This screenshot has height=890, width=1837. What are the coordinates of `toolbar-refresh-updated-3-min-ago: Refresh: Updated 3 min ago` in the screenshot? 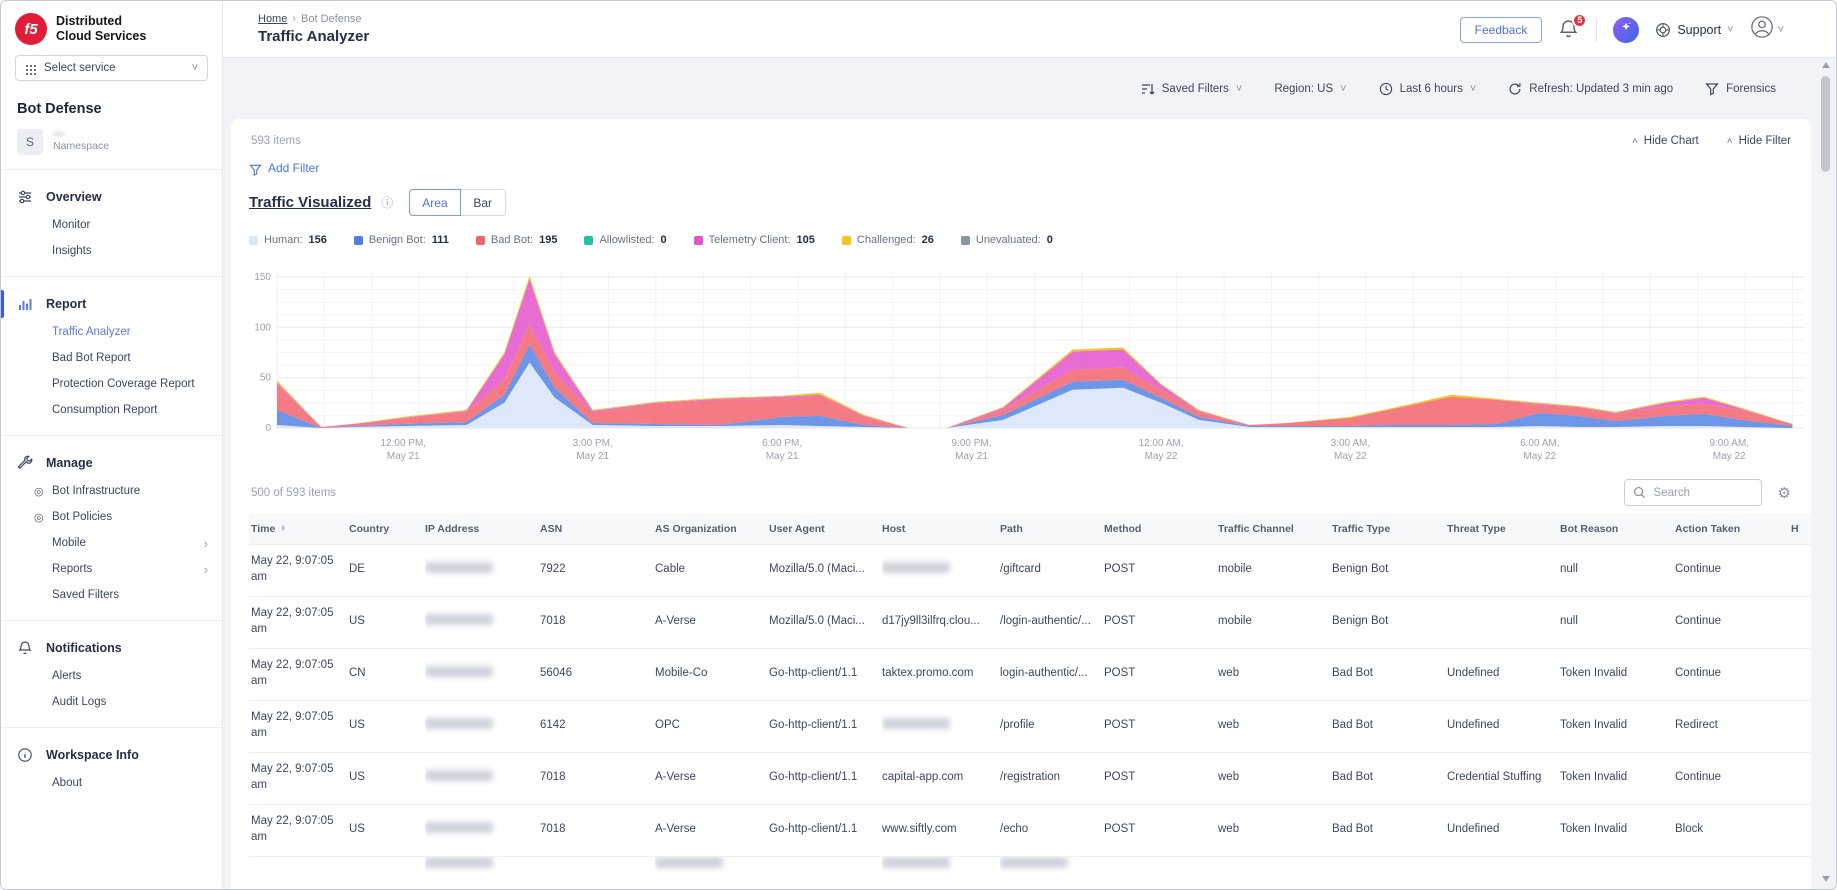 It's located at (1590, 89).